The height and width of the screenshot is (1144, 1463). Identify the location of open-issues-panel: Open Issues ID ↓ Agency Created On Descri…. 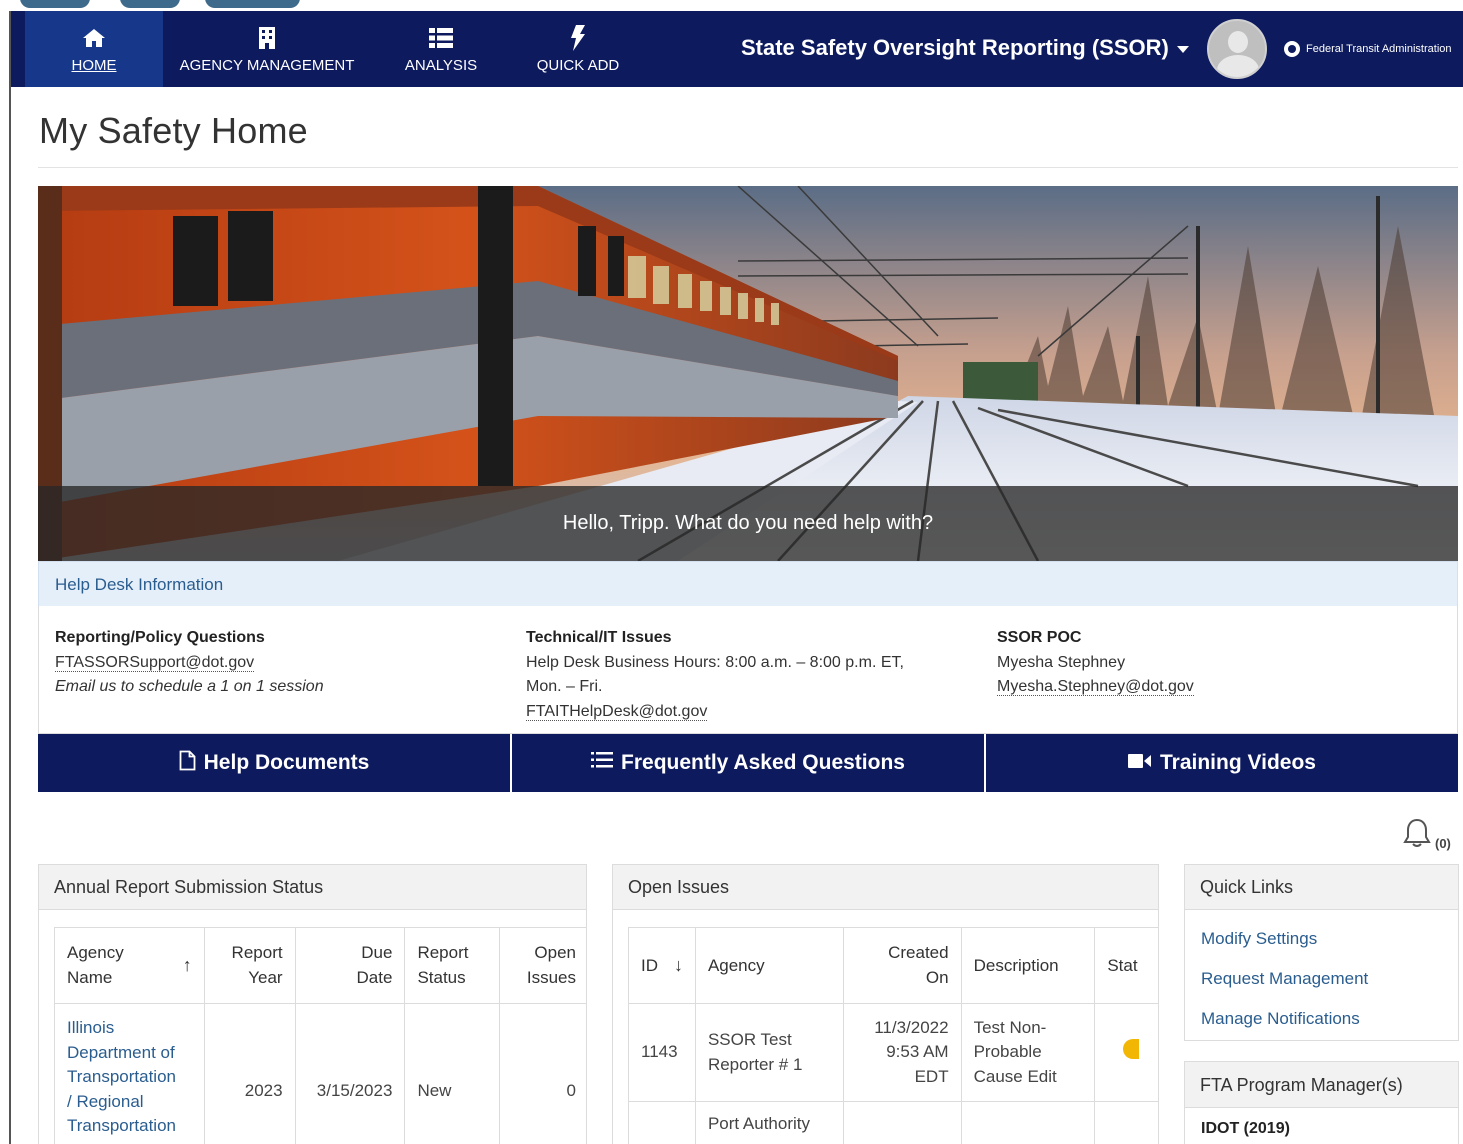
(885, 1004).